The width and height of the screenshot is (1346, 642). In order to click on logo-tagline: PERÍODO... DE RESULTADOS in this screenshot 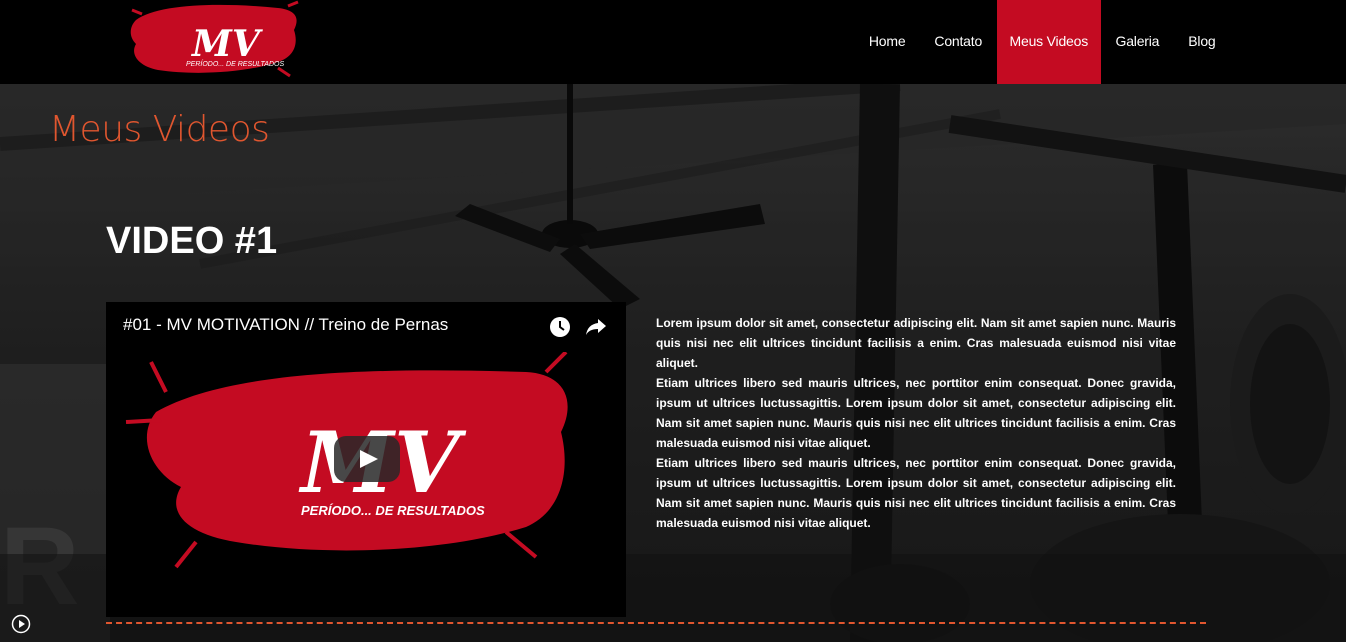, I will do `click(235, 63)`.